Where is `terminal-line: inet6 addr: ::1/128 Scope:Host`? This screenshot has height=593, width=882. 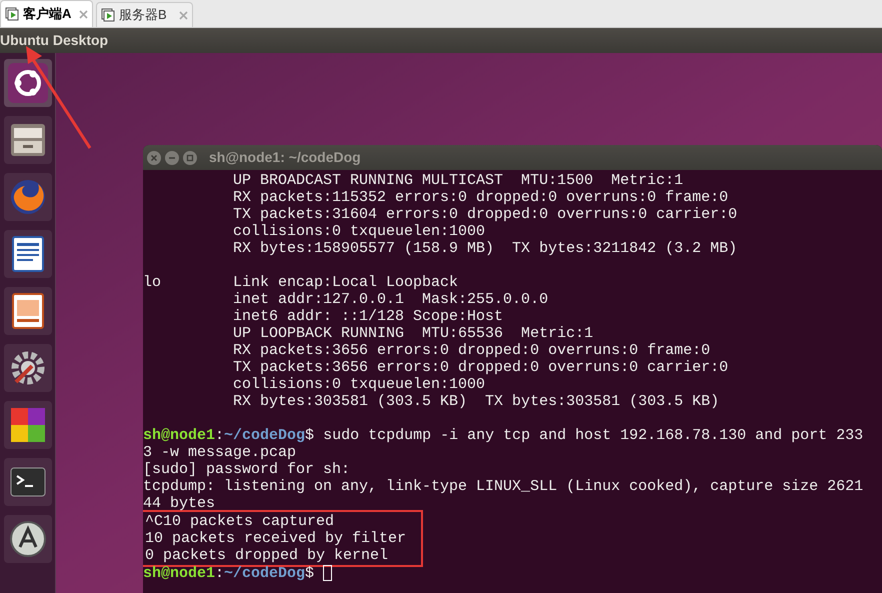
terminal-line: inet6 addr: ::1/128 Scope:Host is located at coordinates (368, 316).